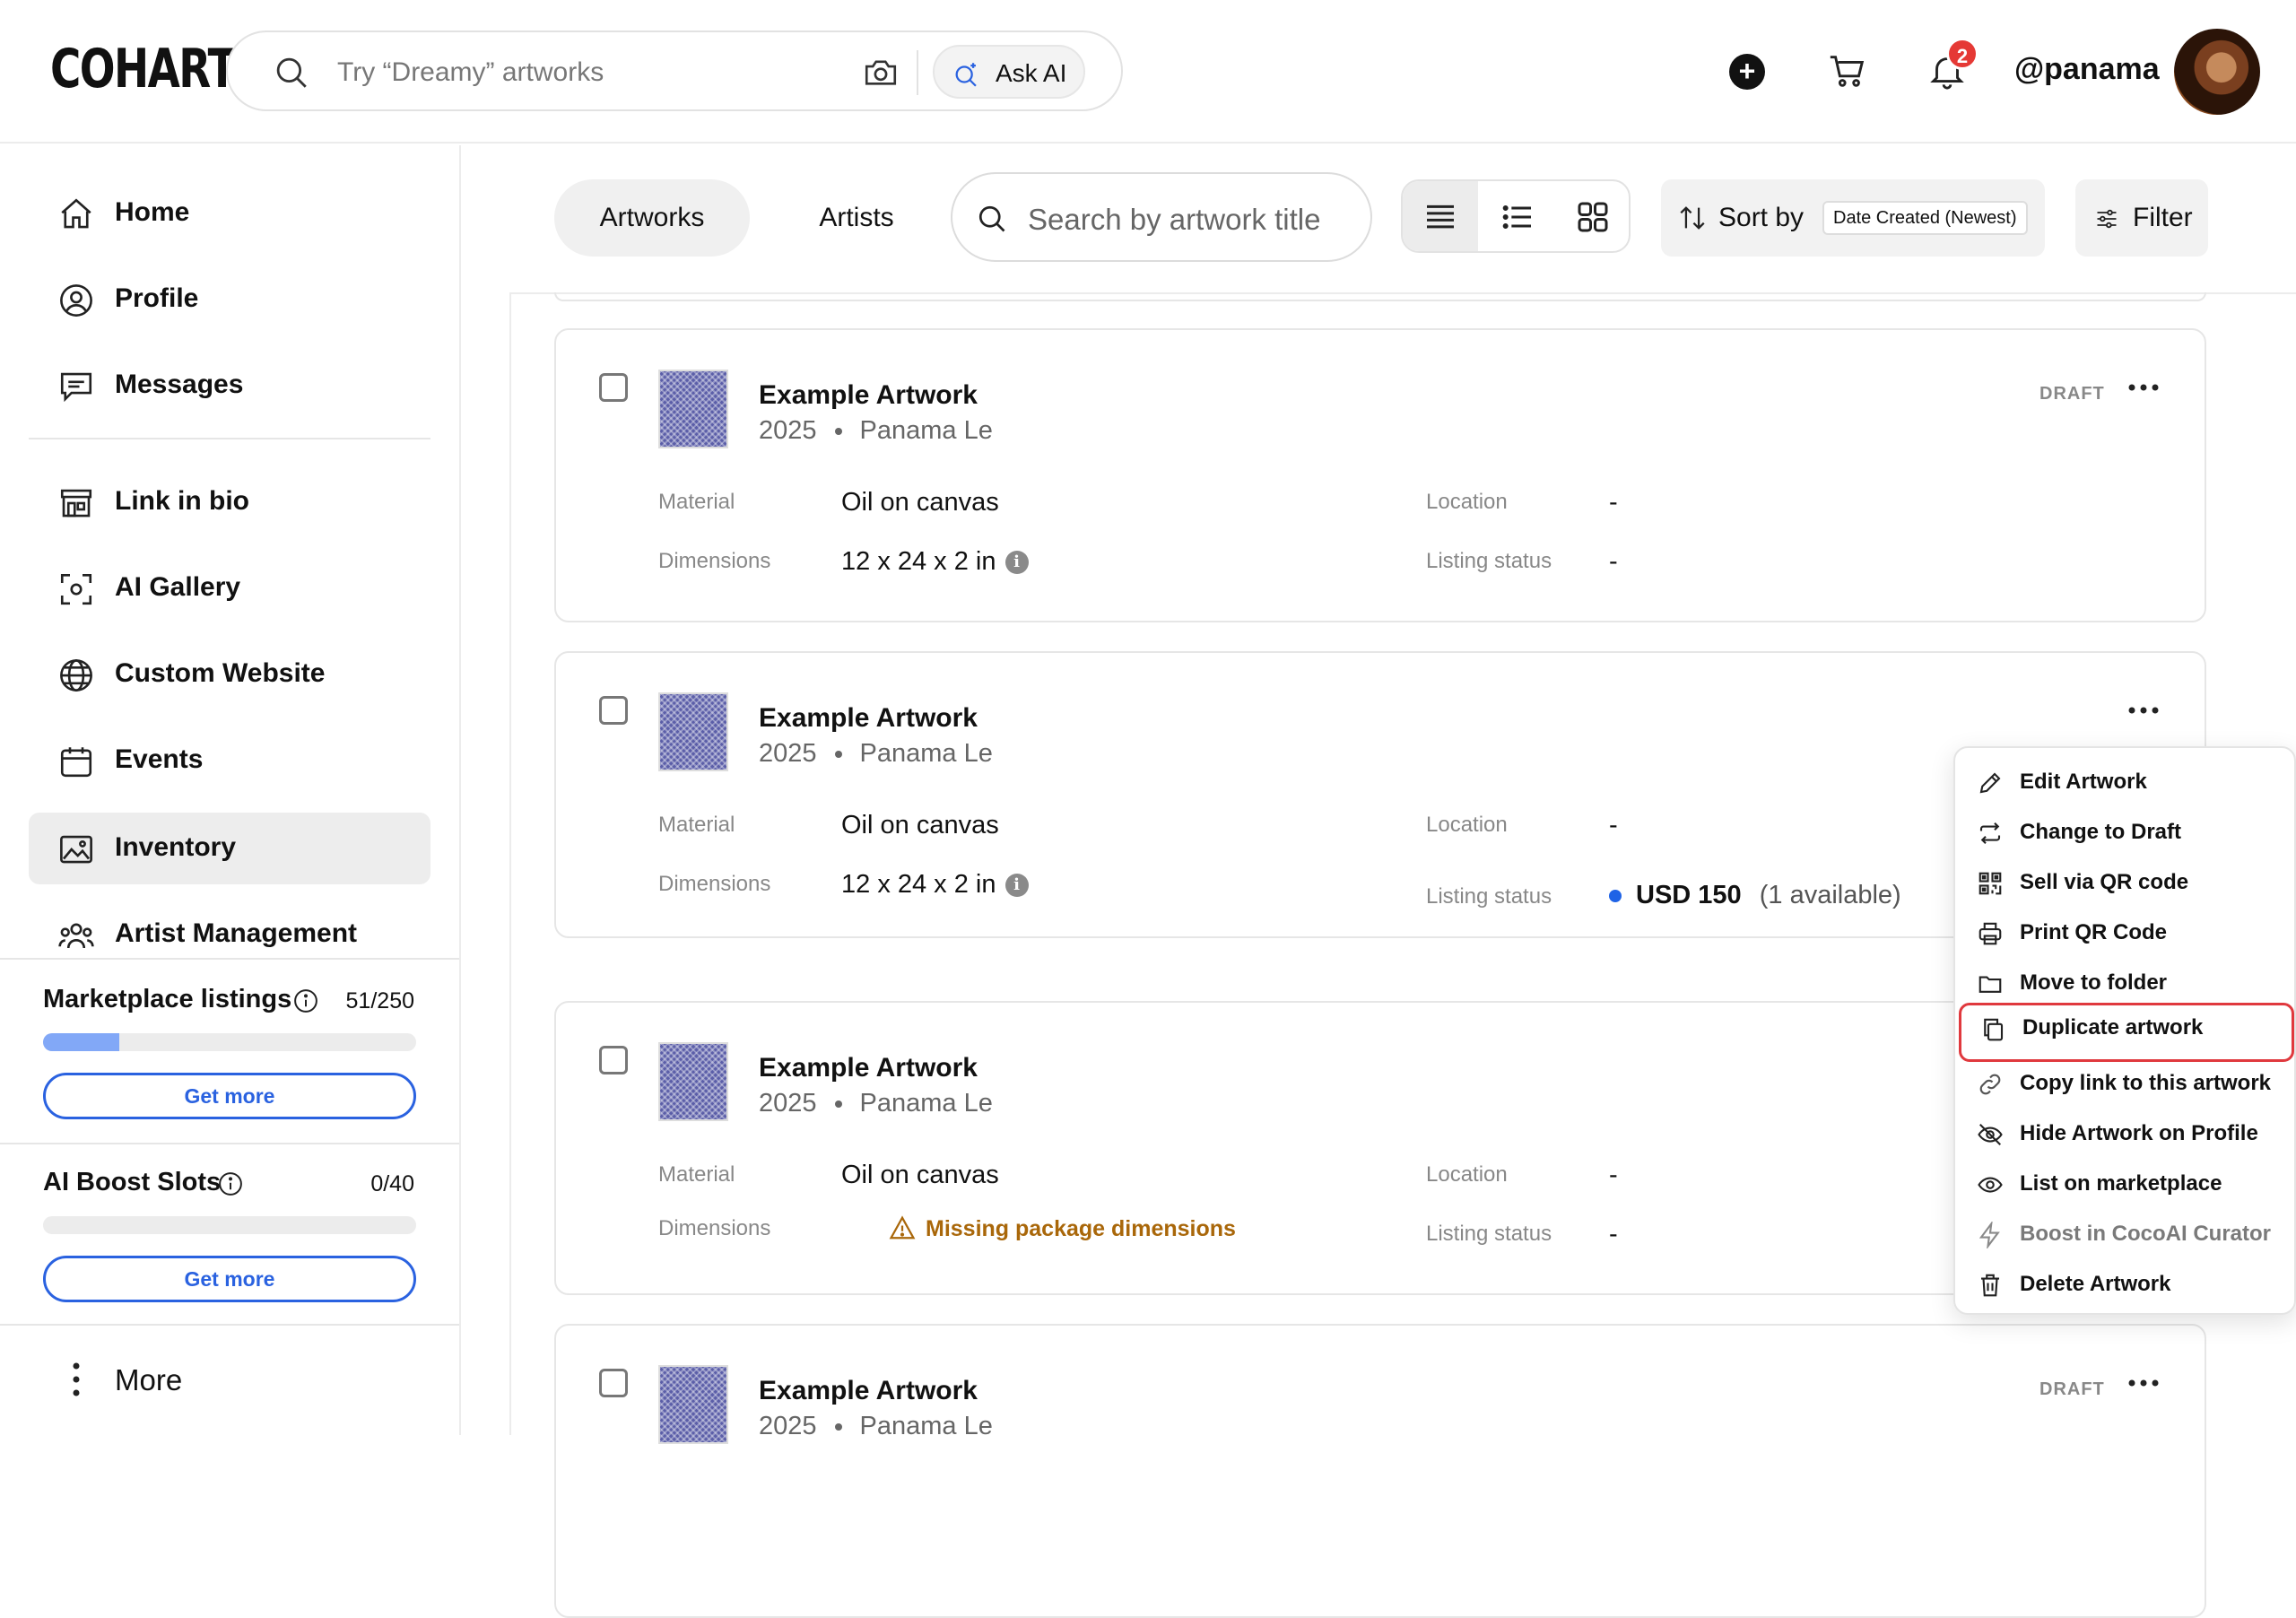 This screenshot has width=2296, height=1618. Describe the element at coordinates (143, 69) in the screenshot. I see `cohart-logo: COHART` at that location.